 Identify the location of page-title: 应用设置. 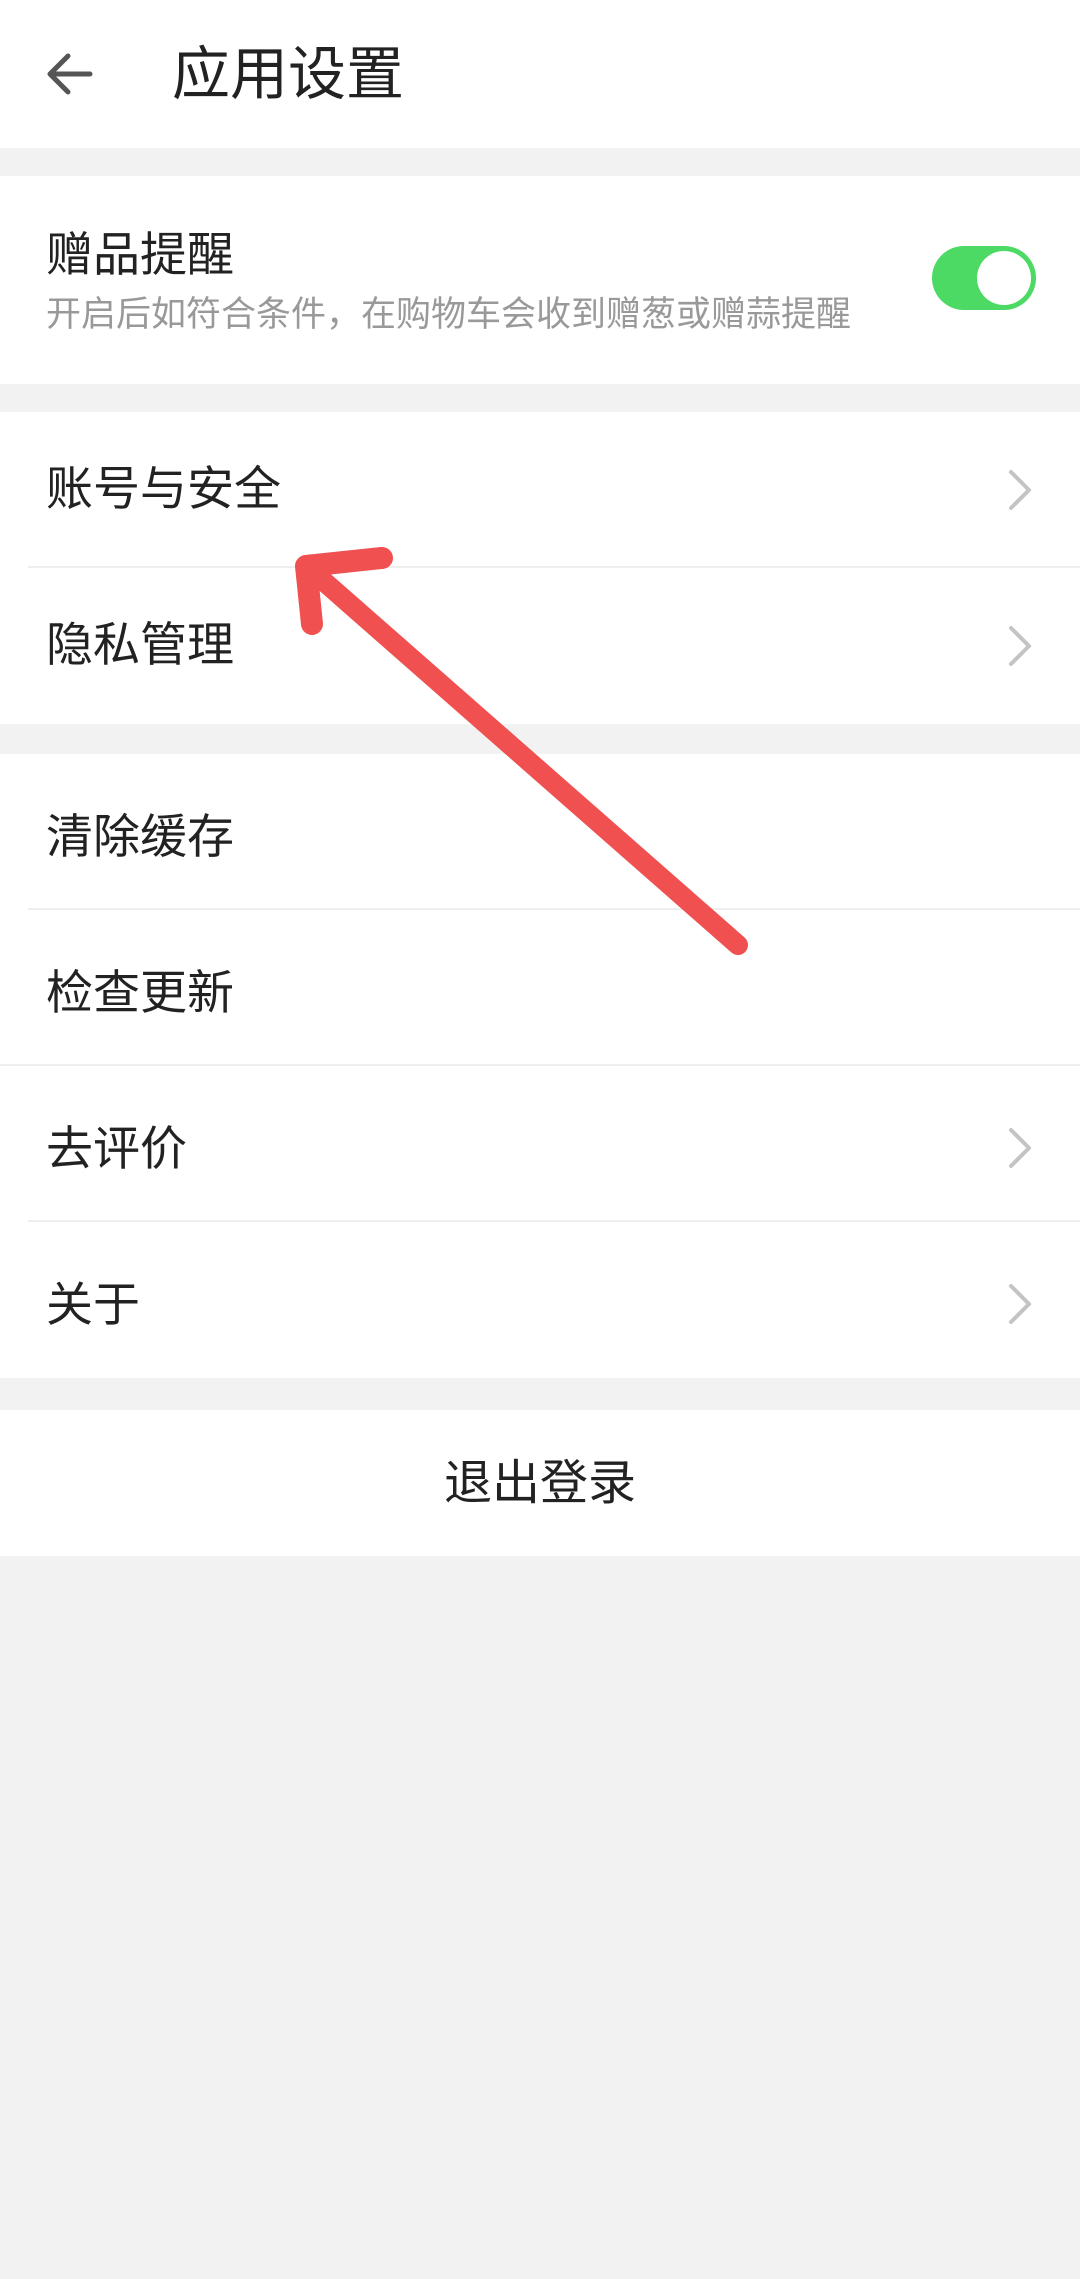
(288, 74).